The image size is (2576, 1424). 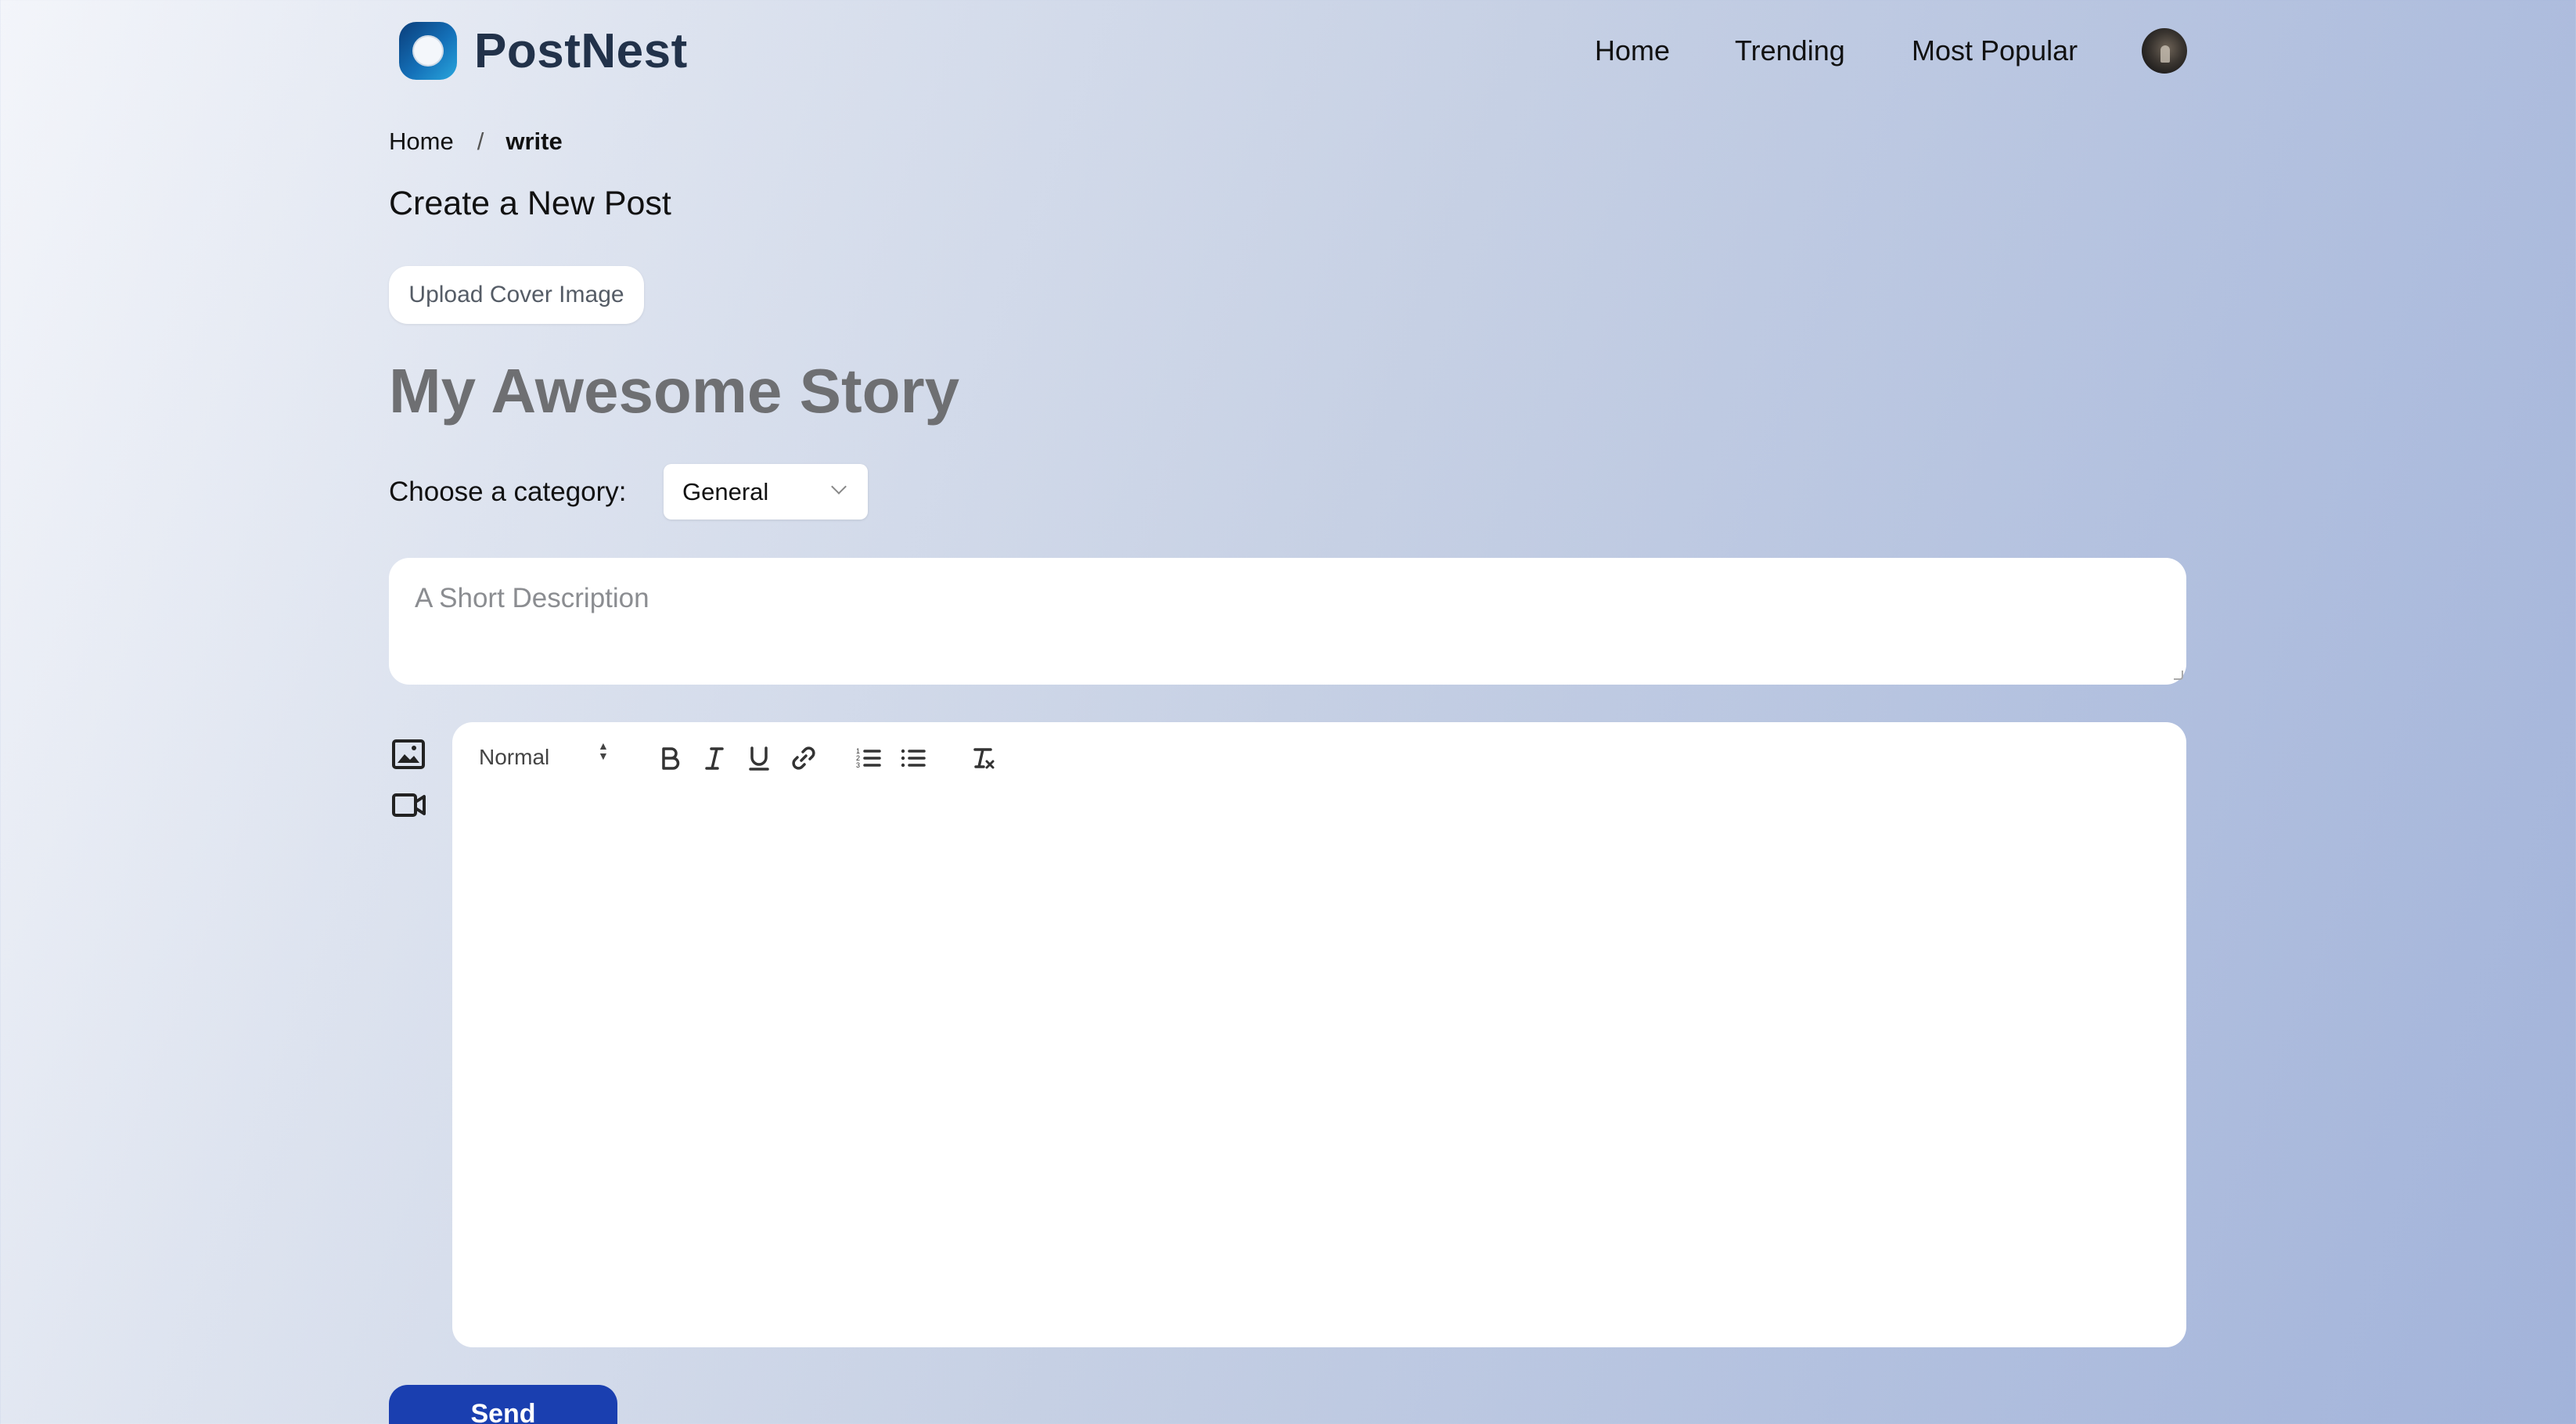 What do you see at coordinates (759, 758) in the screenshot?
I see `underline-icon` at bounding box center [759, 758].